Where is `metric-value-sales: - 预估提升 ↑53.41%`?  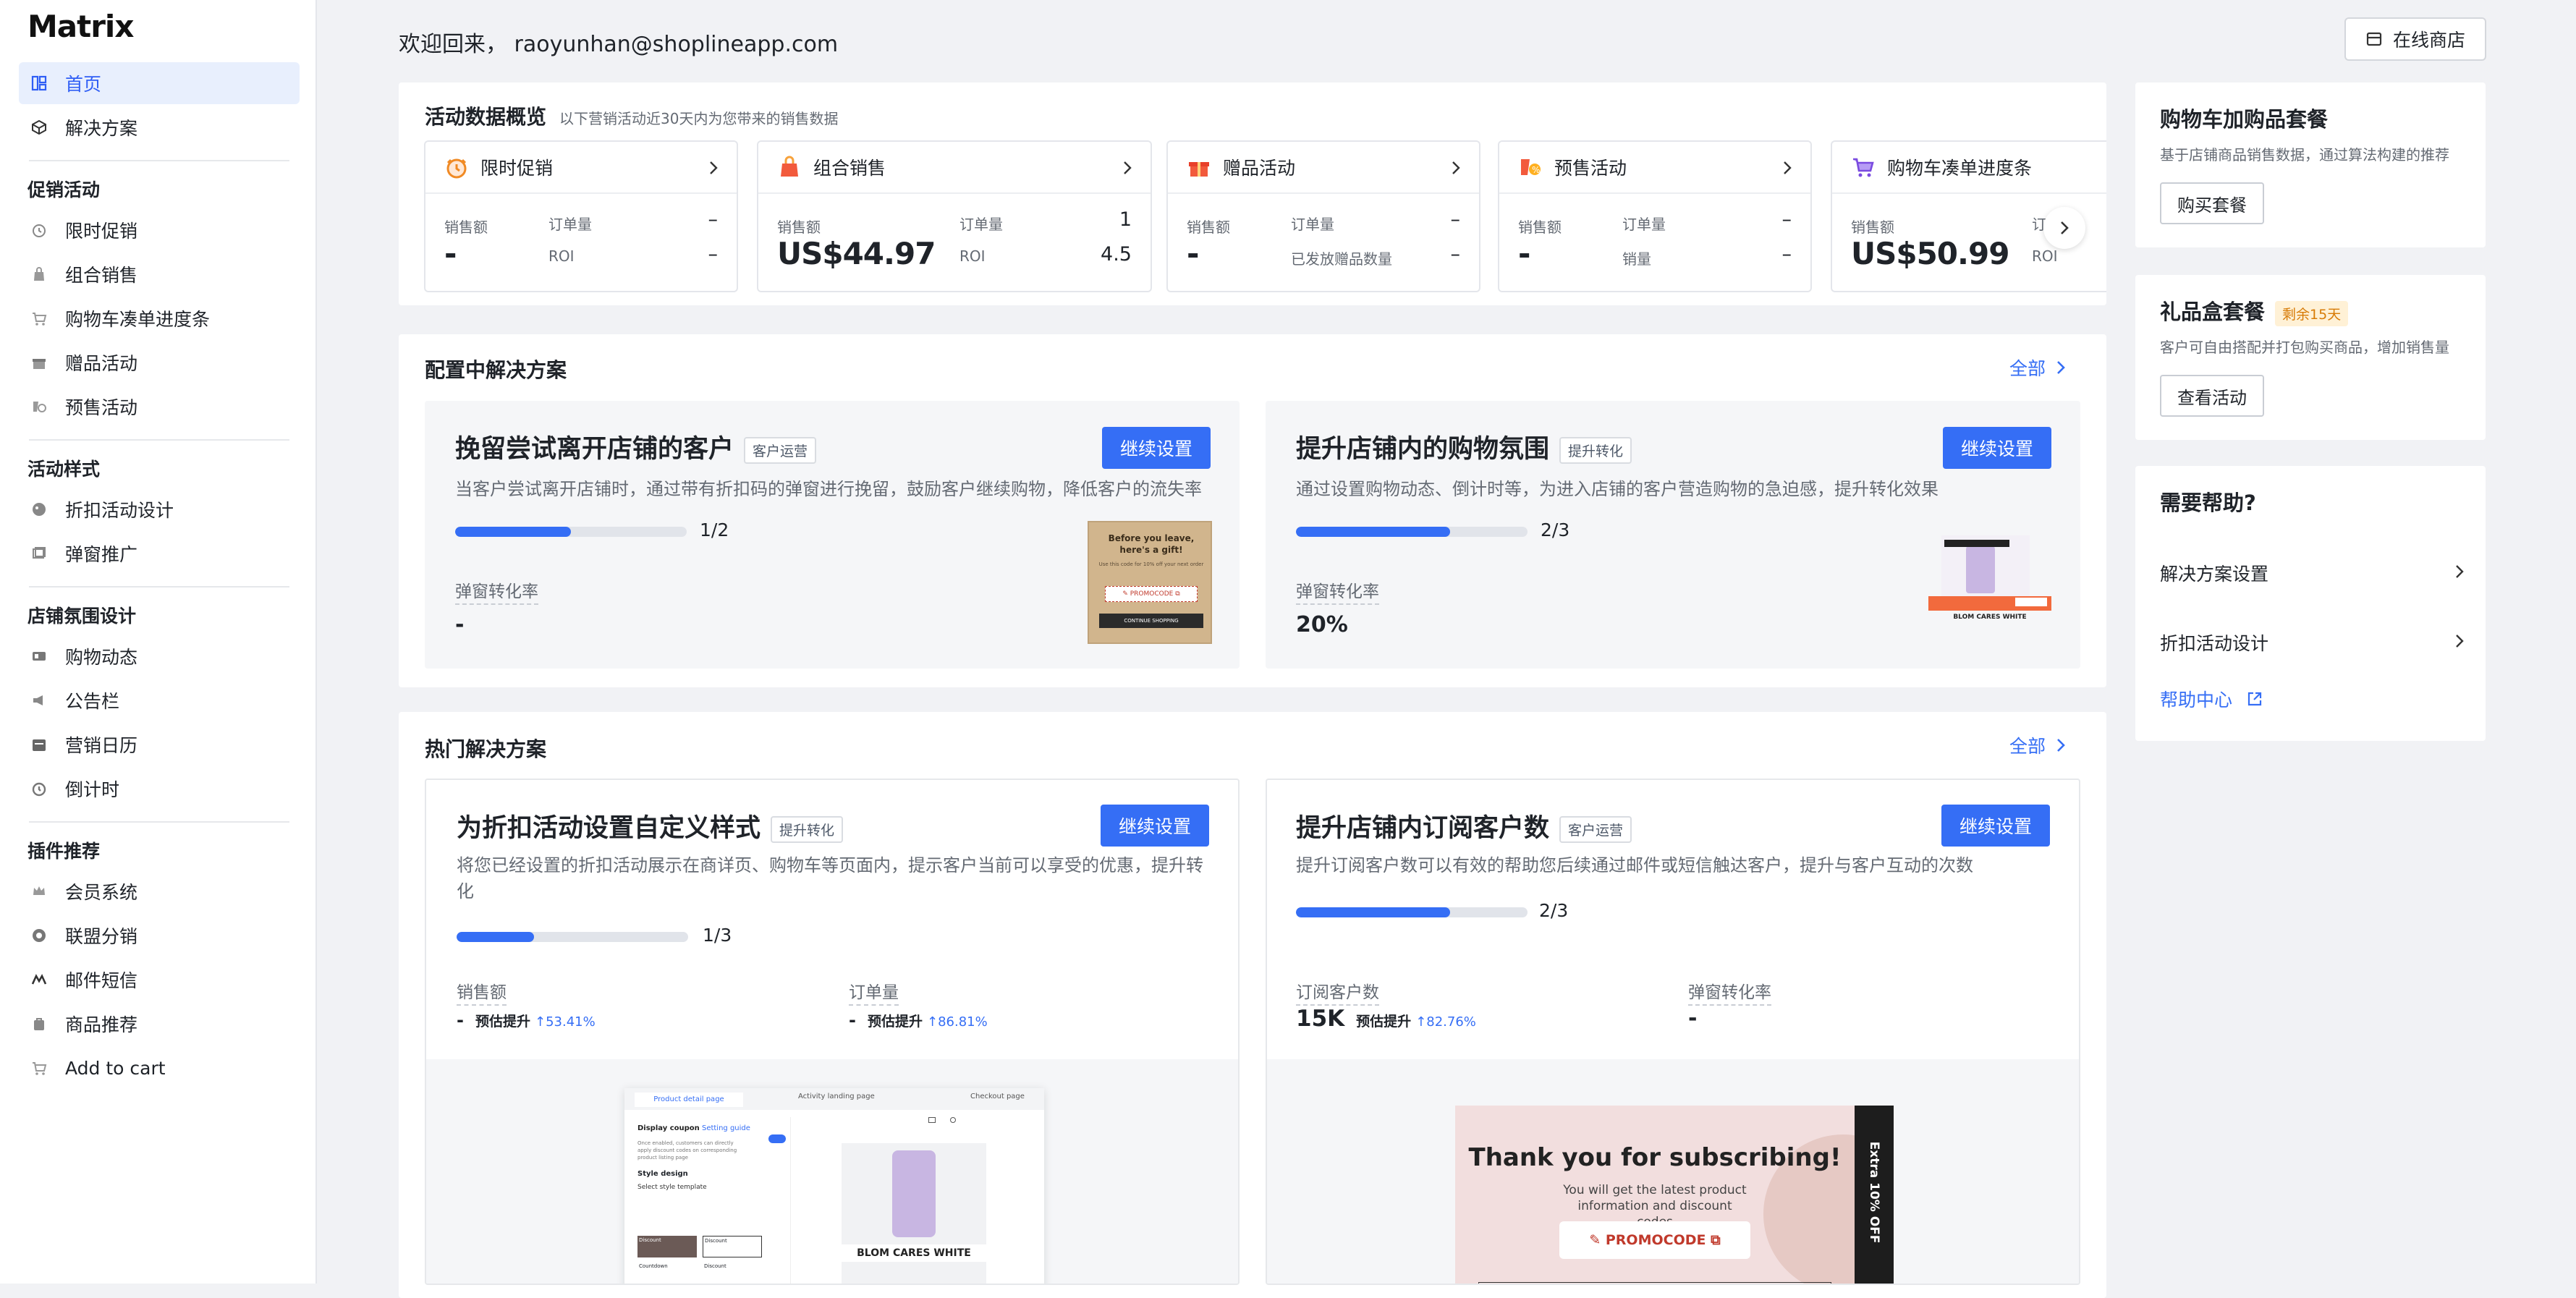
metric-value-sales: - 预估提升 ↑53.41% is located at coordinates (526, 1020).